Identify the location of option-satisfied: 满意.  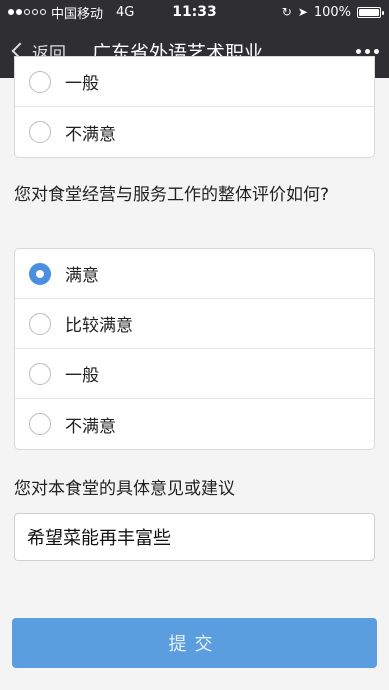
(194, 274).